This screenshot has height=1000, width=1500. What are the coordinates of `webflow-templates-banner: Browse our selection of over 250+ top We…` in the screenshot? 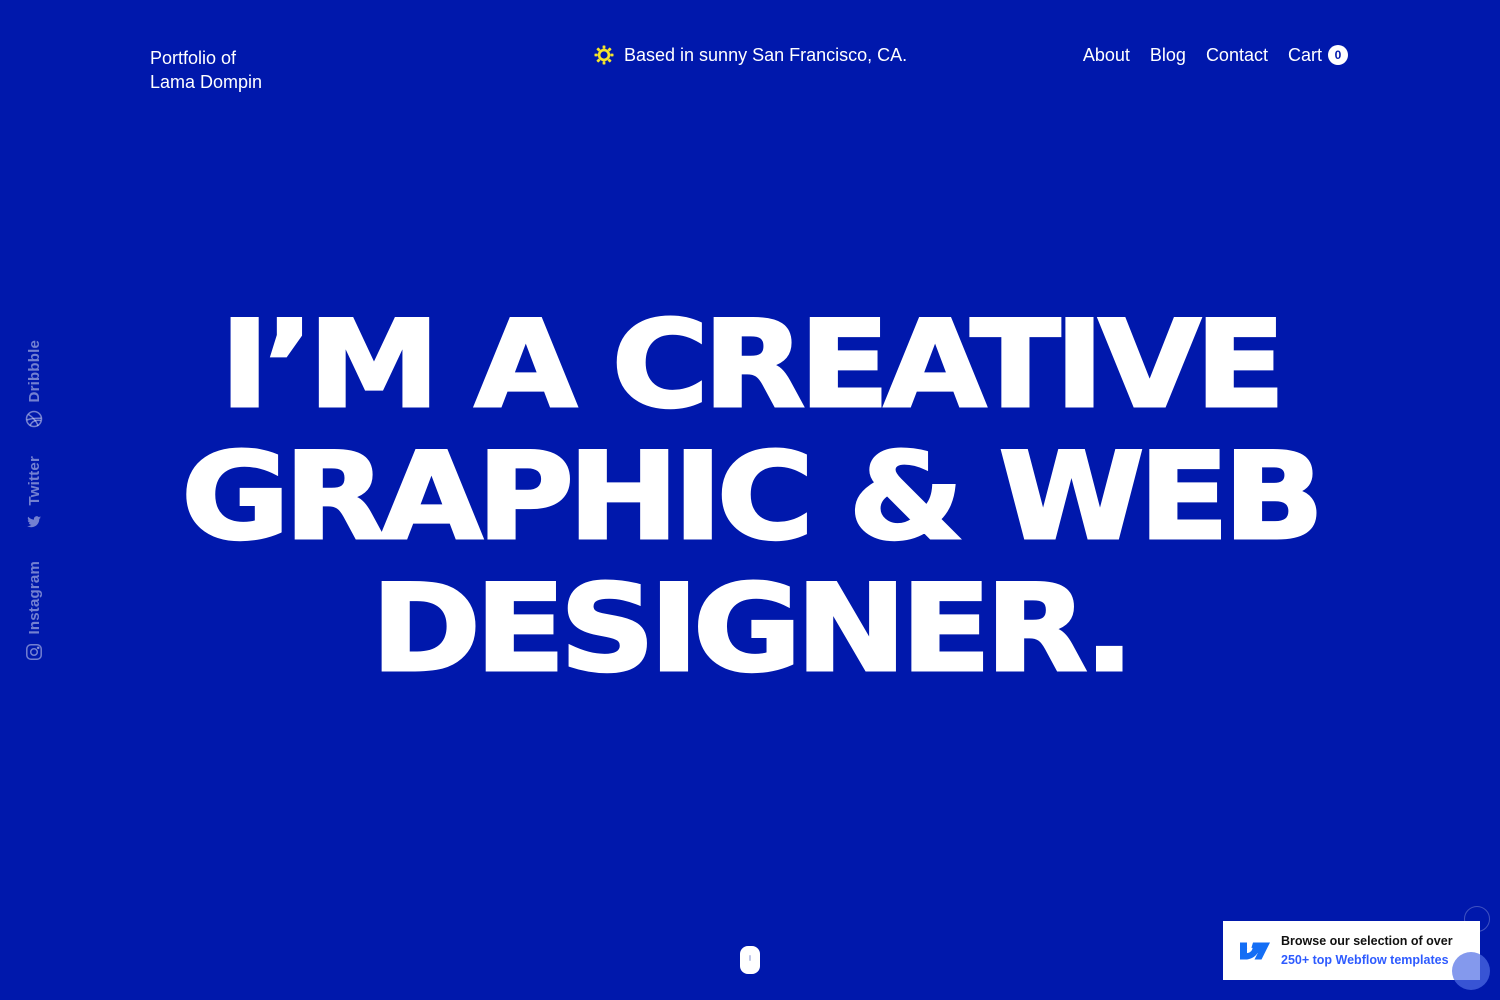 It's located at (1351, 950).